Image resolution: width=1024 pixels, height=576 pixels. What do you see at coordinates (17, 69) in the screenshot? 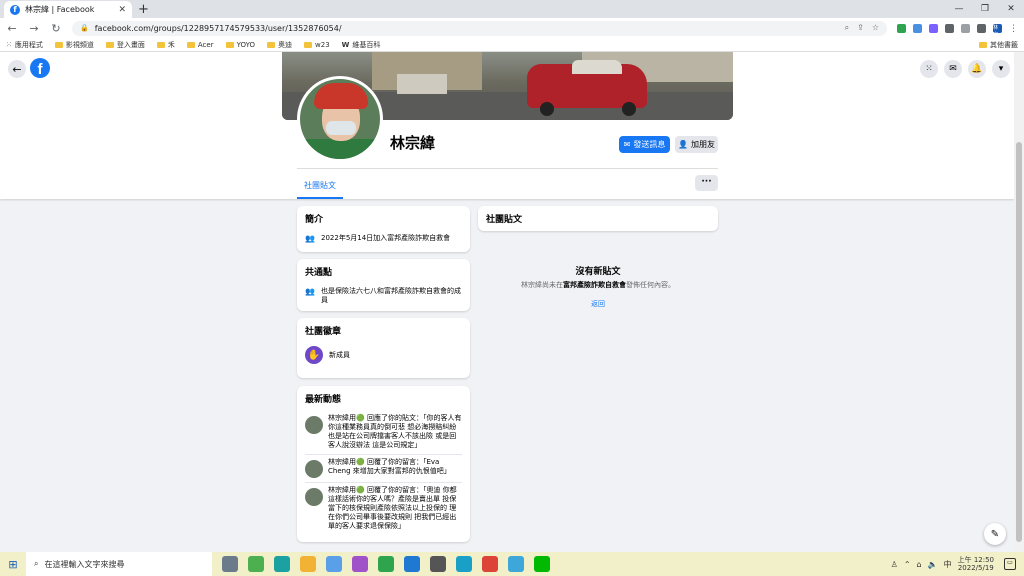
I see `back-button: ←` at bounding box center [17, 69].